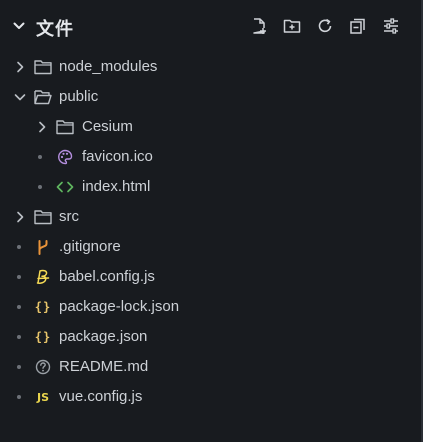 Image resolution: width=423 pixels, height=442 pixels. I want to click on tree-item-src: src, so click(210, 217).